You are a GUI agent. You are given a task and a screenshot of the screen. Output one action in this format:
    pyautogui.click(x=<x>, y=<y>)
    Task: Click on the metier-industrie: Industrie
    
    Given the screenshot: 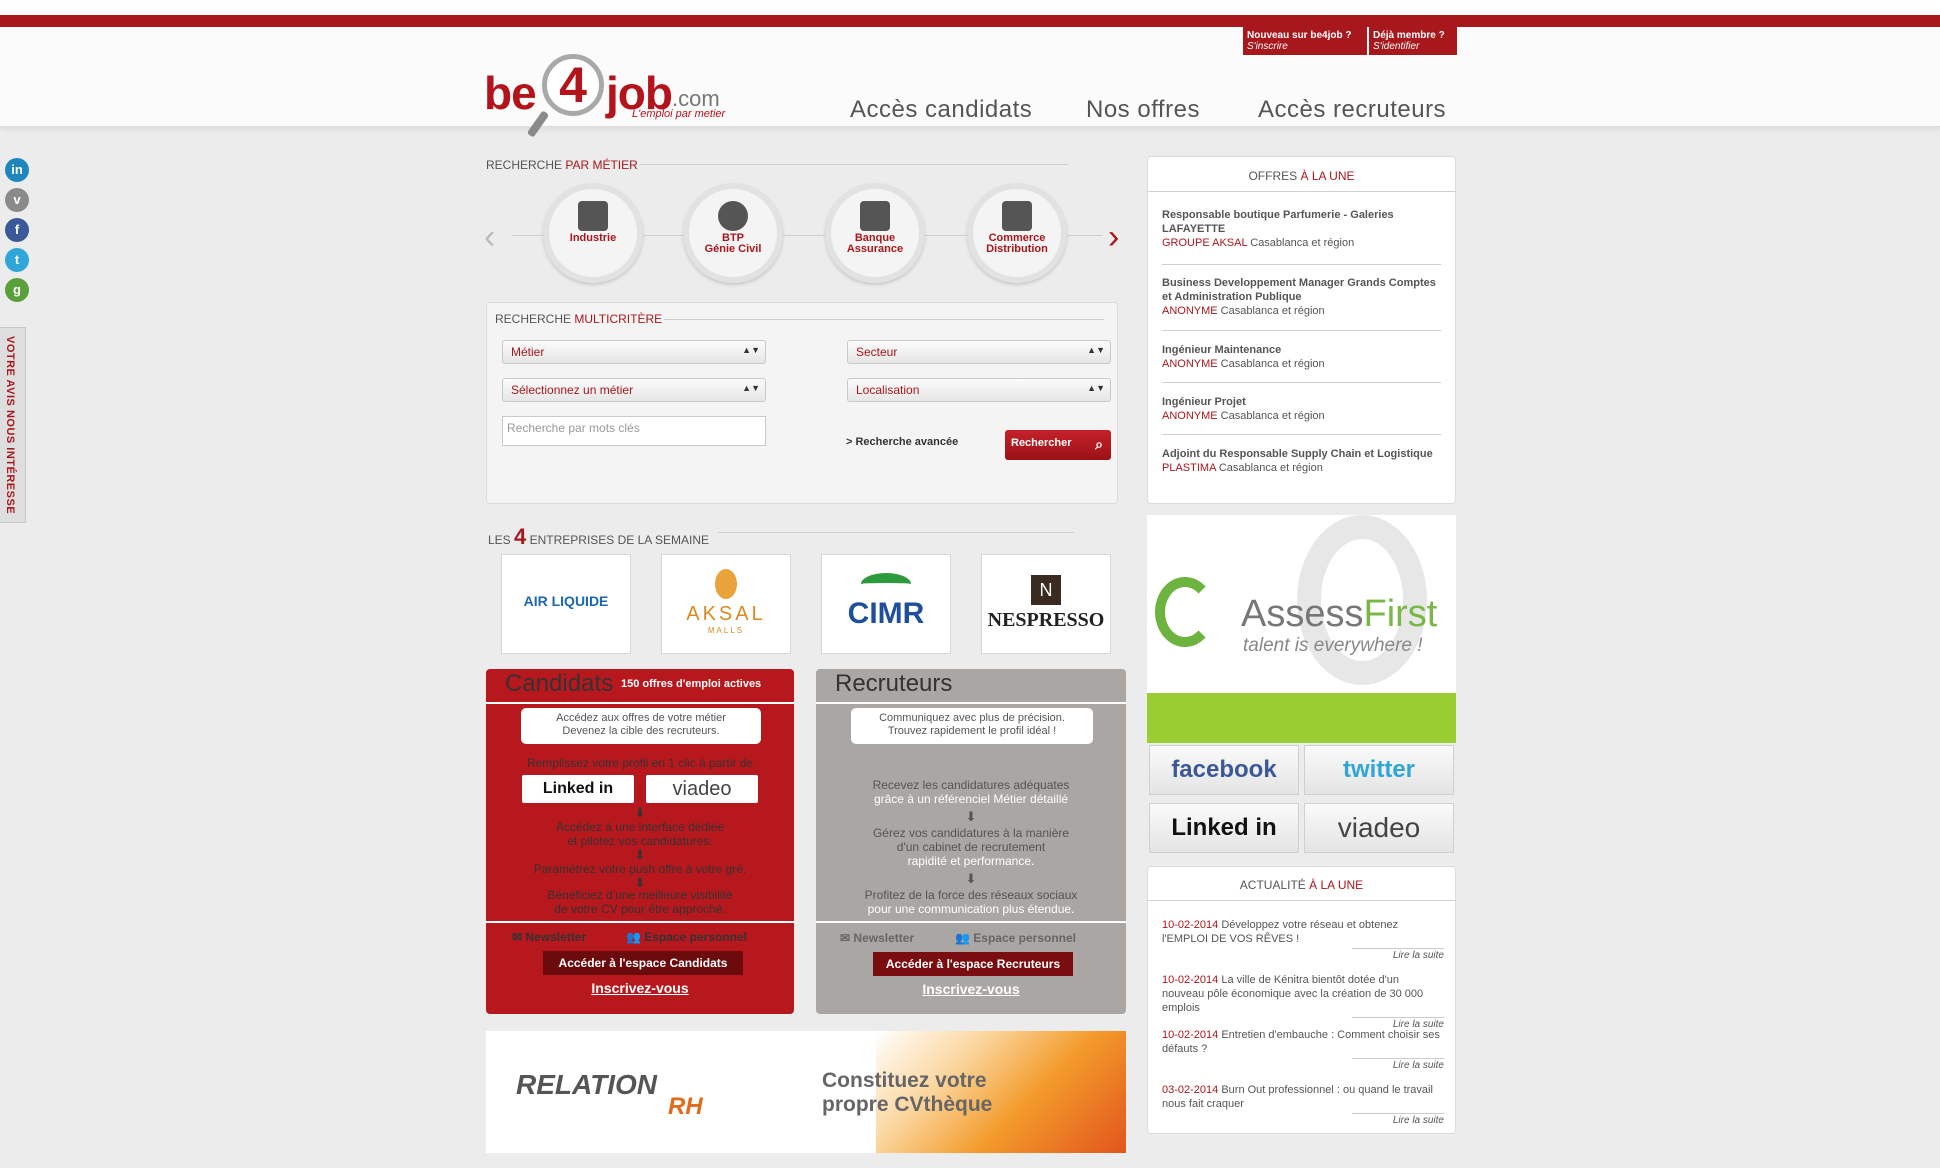 What is the action you would take?
    pyautogui.click(x=593, y=233)
    